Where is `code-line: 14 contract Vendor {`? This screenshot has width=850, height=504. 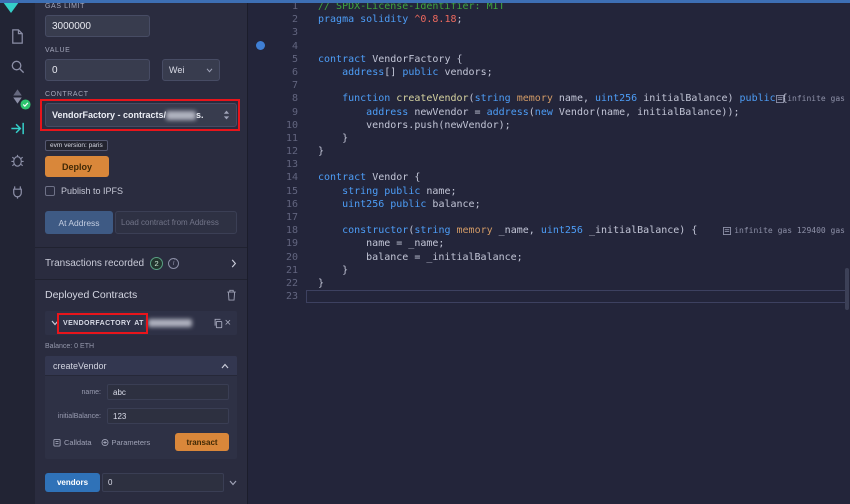 code-line: 14 contract Vendor { is located at coordinates (549, 177).